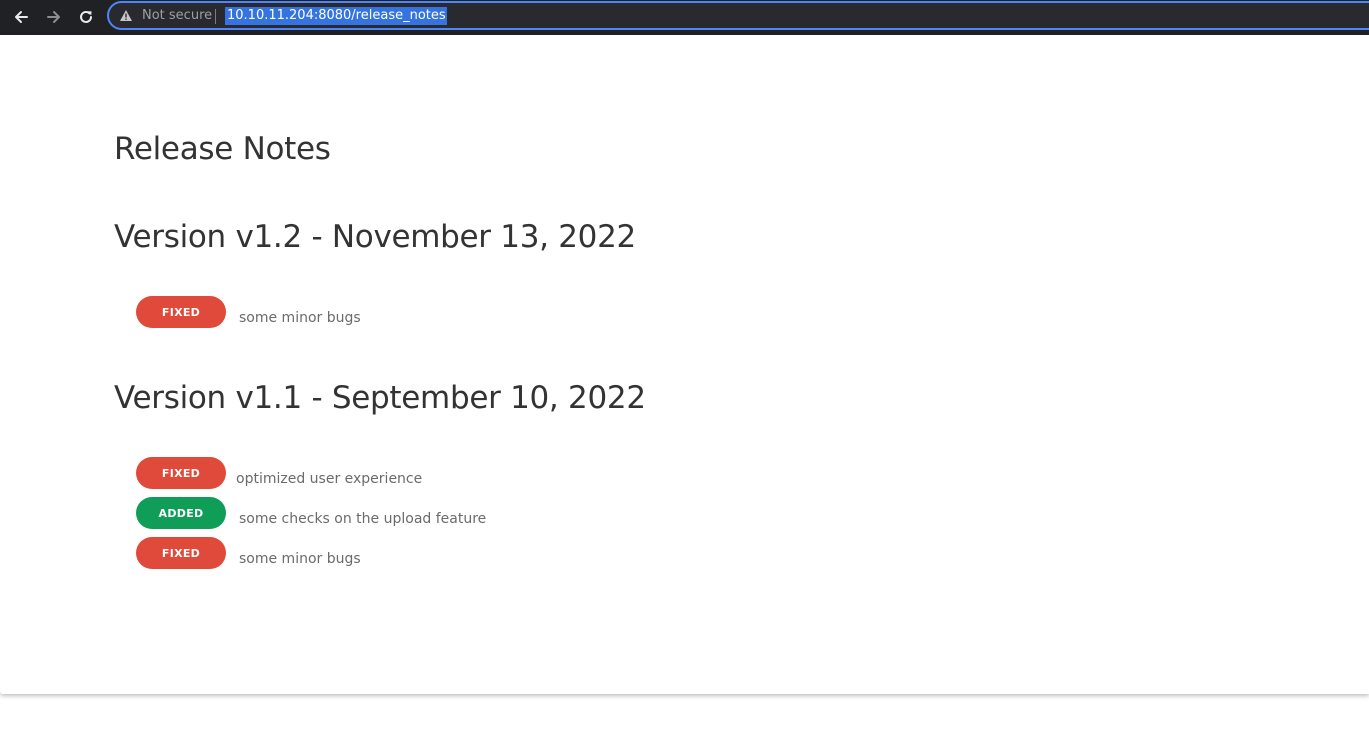  What do you see at coordinates (126, 15) in the screenshot?
I see `warning-icon` at bounding box center [126, 15].